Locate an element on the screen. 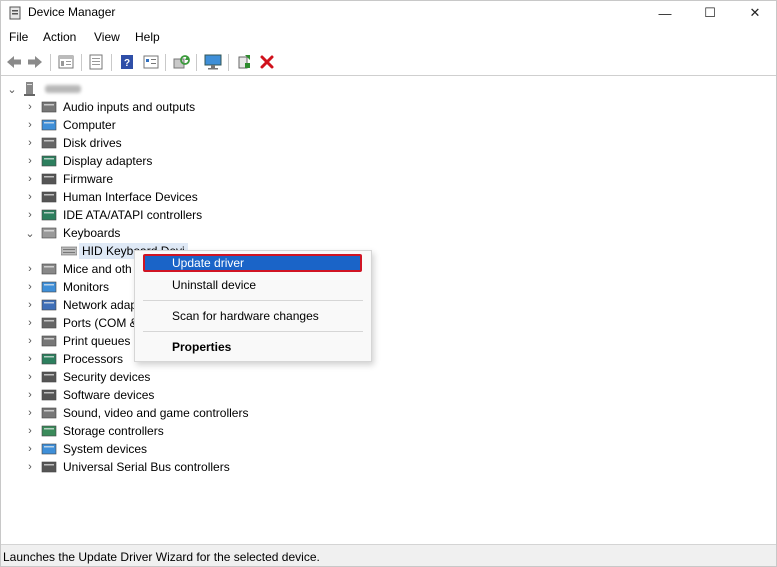 Image resolution: width=777 pixels, height=567 pixels. maximize-icon: ☐ is located at coordinates (710, 12).